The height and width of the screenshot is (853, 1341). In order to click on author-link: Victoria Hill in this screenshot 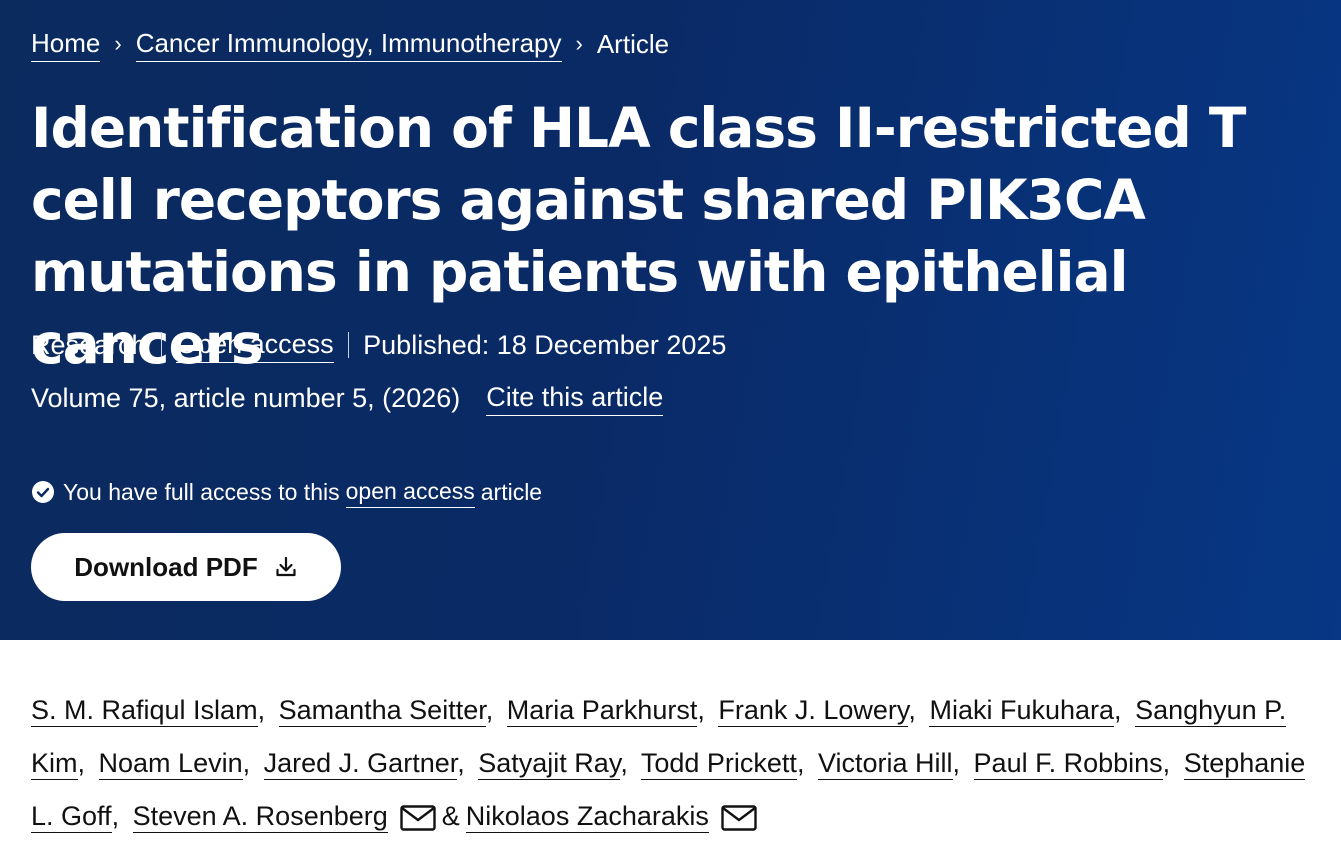, I will do `click(885, 764)`.